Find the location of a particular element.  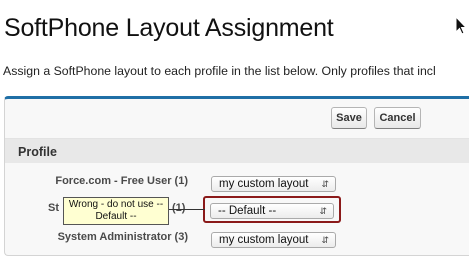

layout-select-system-administrator: my custom layout ⇵ is located at coordinates (273, 240).